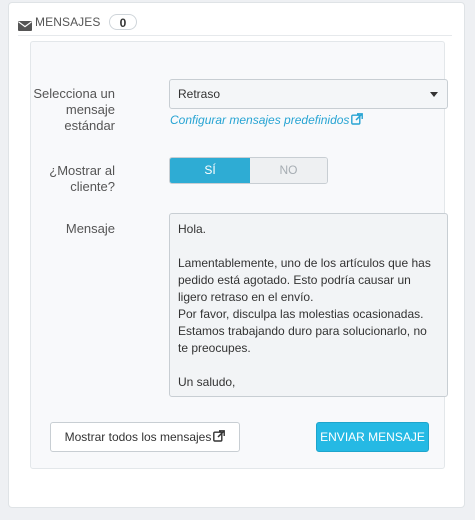 Image resolution: width=475 pixels, height=520 pixels. I want to click on caret-down-icon, so click(434, 94).